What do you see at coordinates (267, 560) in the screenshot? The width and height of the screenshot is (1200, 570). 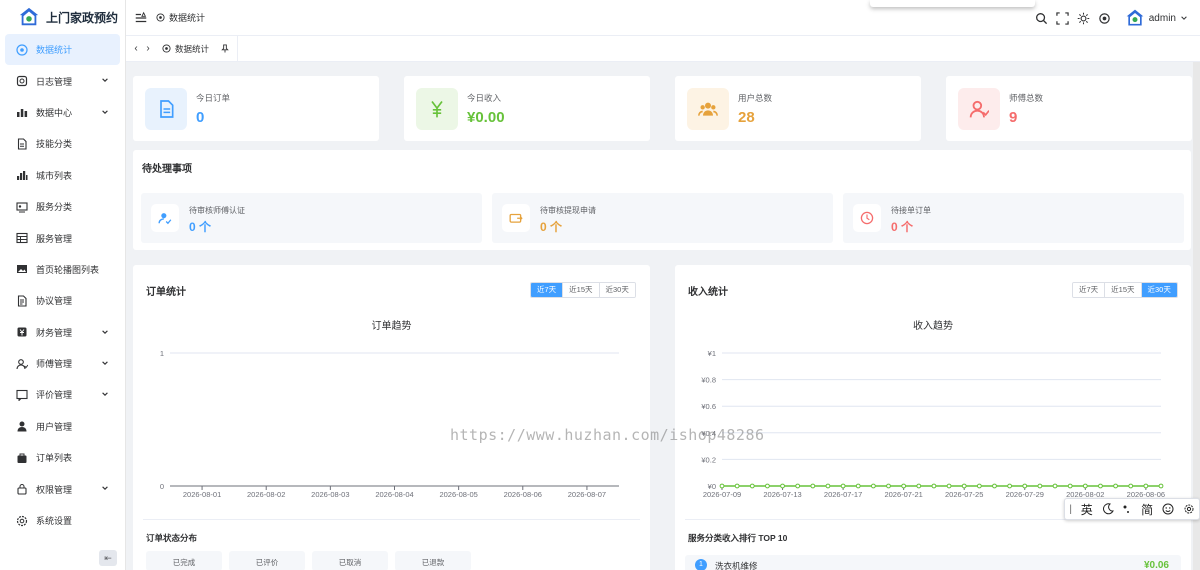 I see `order-status-1: 已评价` at bounding box center [267, 560].